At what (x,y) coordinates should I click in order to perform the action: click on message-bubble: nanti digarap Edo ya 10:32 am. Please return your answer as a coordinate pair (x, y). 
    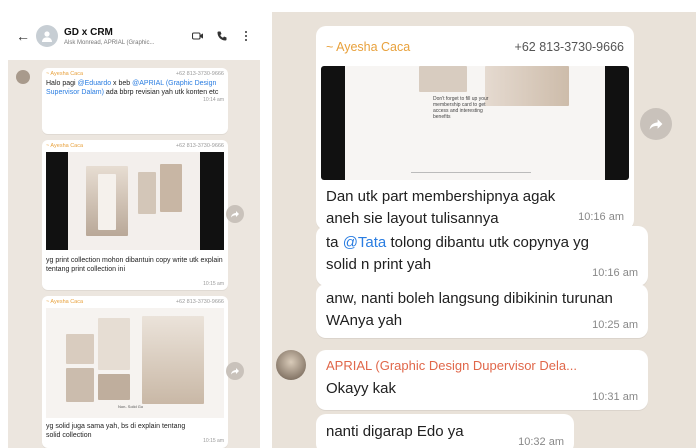
    Looking at the image, I should click on (445, 431).